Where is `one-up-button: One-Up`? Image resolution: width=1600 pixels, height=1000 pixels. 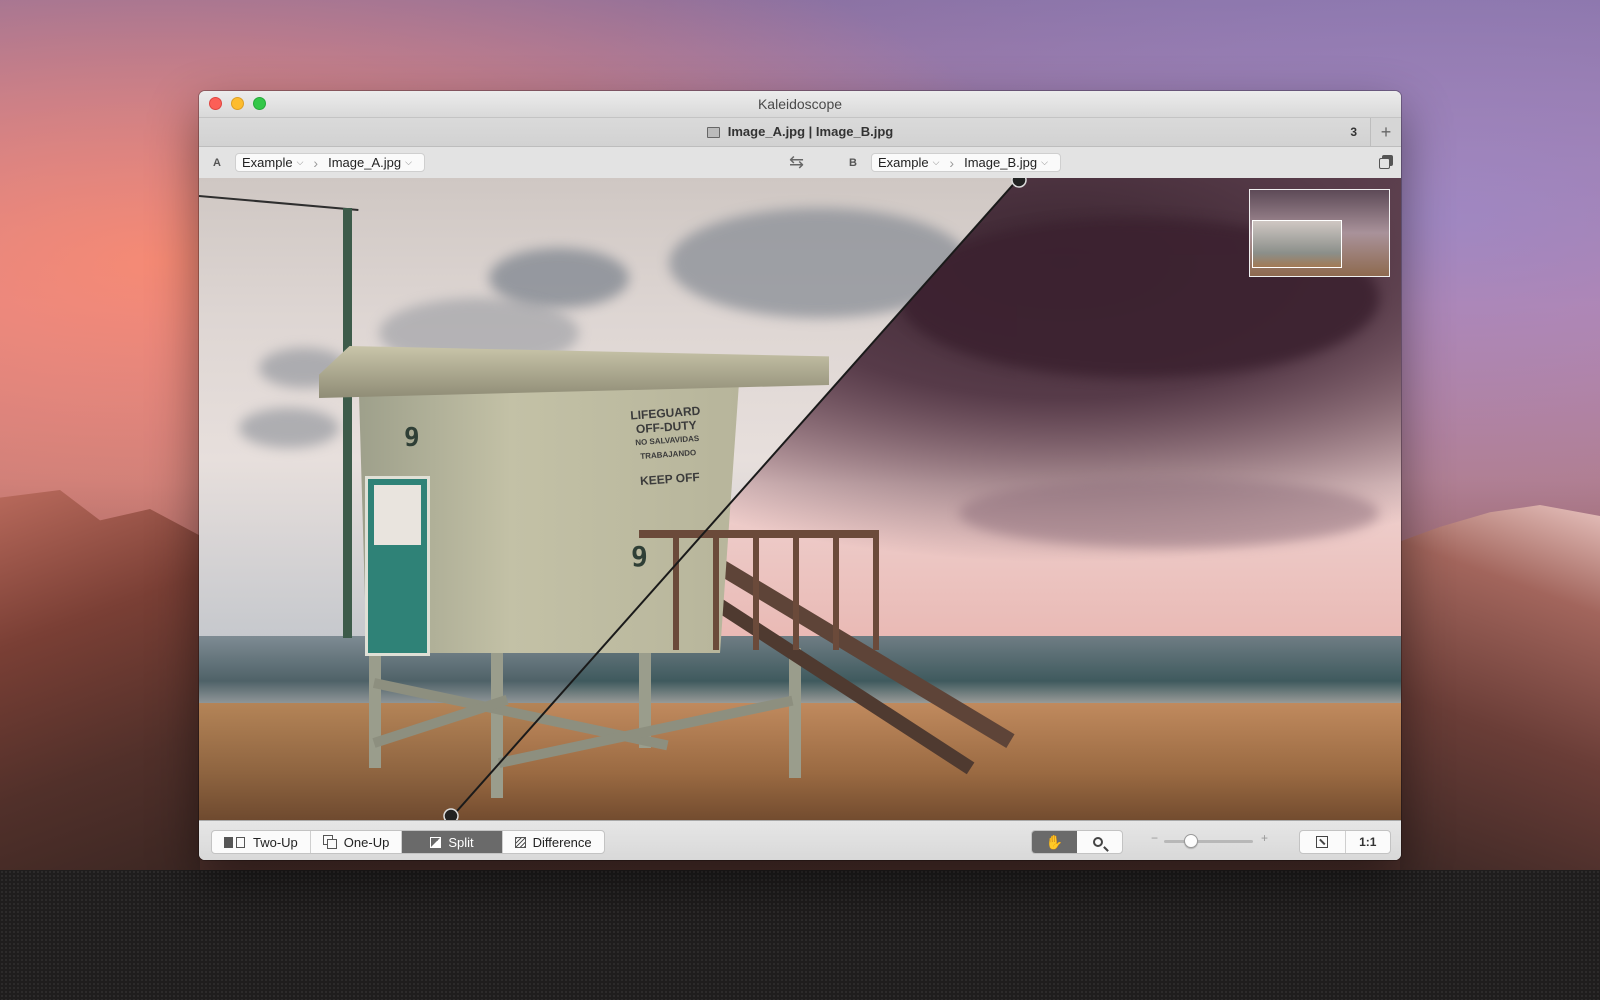 one-up-button: One-Up is located at coordinates (357, 842).